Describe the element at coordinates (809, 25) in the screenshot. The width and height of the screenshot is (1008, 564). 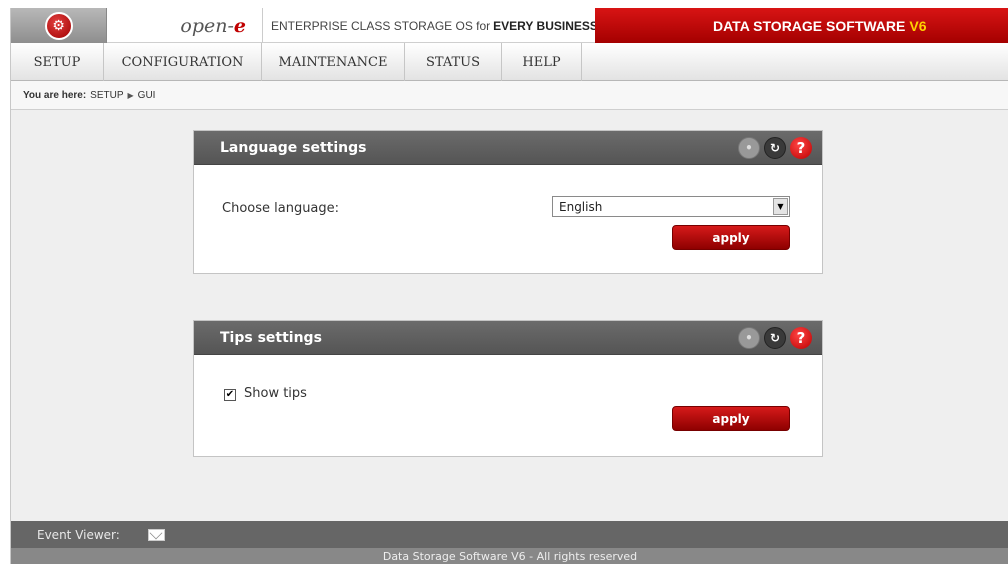
I see `product-name: DATA STORAGE SOFTWARE` at that location.